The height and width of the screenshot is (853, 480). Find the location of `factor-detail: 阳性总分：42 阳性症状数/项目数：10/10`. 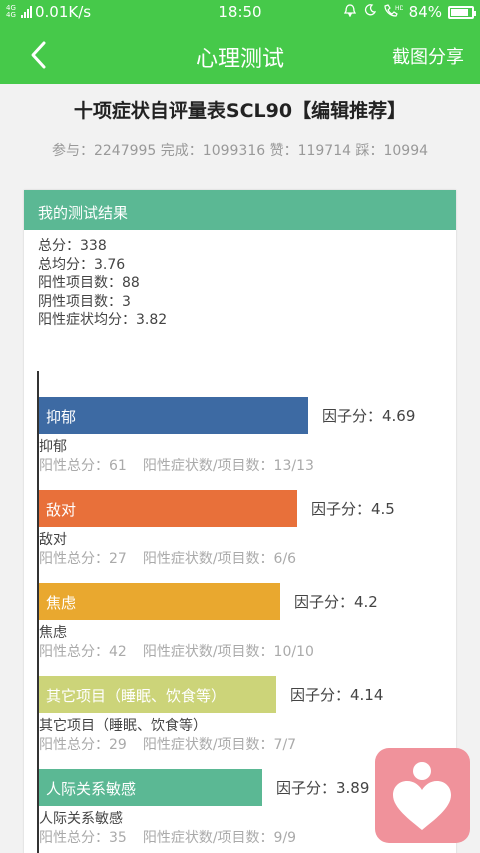

factor-detail: 阳性总分：42 阳性症状数/项目数：10/10 is located at coordinates (176, 651).